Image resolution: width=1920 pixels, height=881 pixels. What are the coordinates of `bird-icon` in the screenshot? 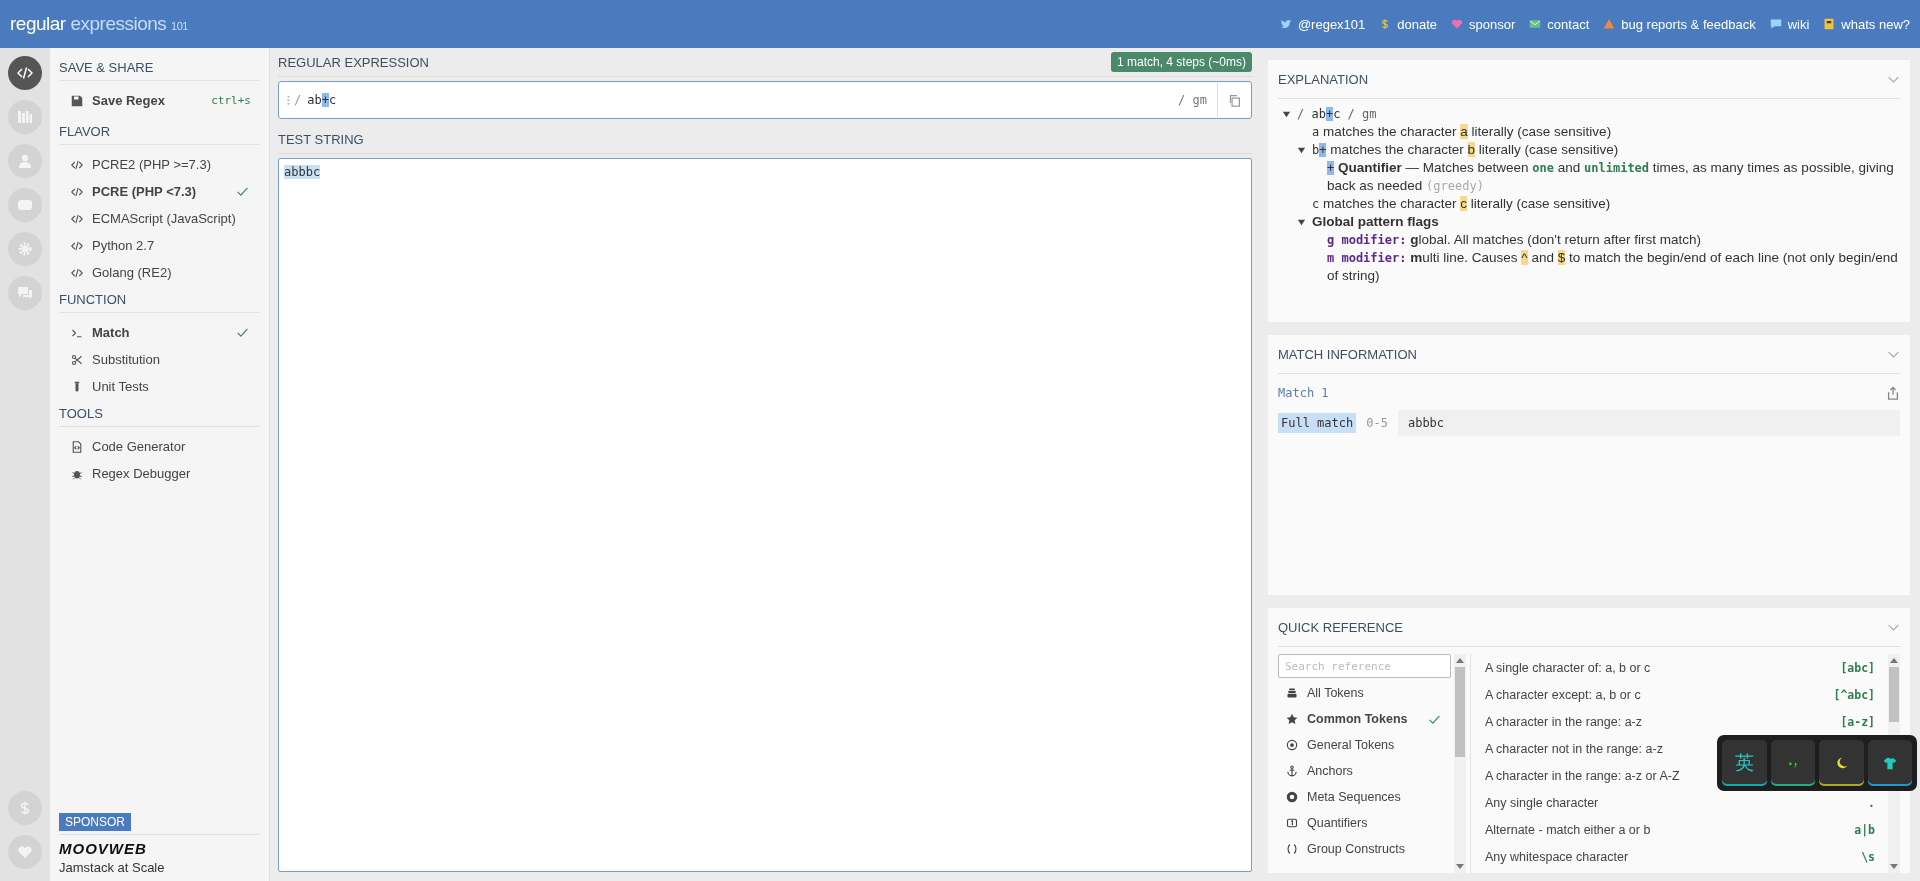 It's located at (1285, 24).